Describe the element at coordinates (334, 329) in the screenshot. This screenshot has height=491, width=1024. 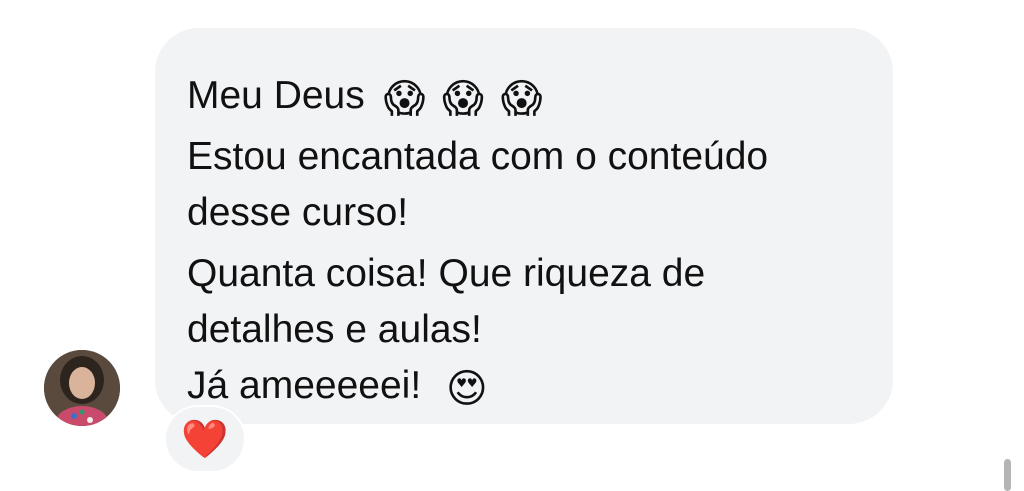
I see `message-text: detalhes e aulas!` at that location.